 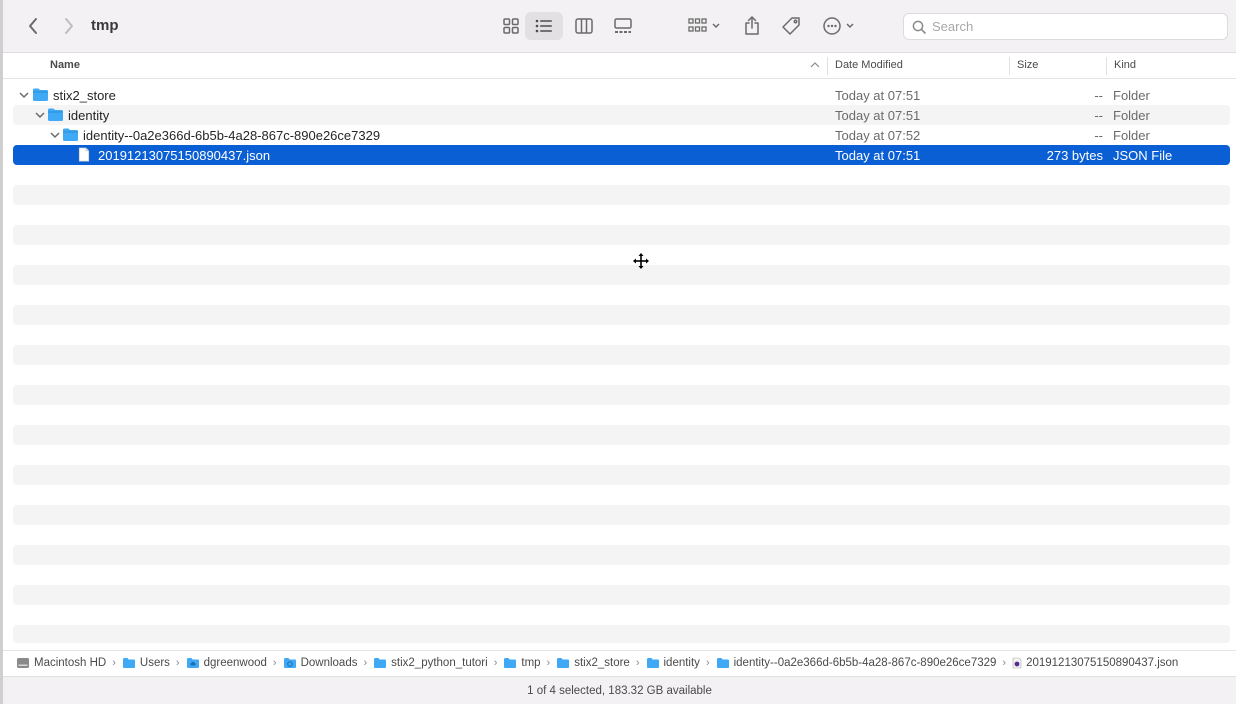 I want to click on tag-button, so click(x=791, y=26).